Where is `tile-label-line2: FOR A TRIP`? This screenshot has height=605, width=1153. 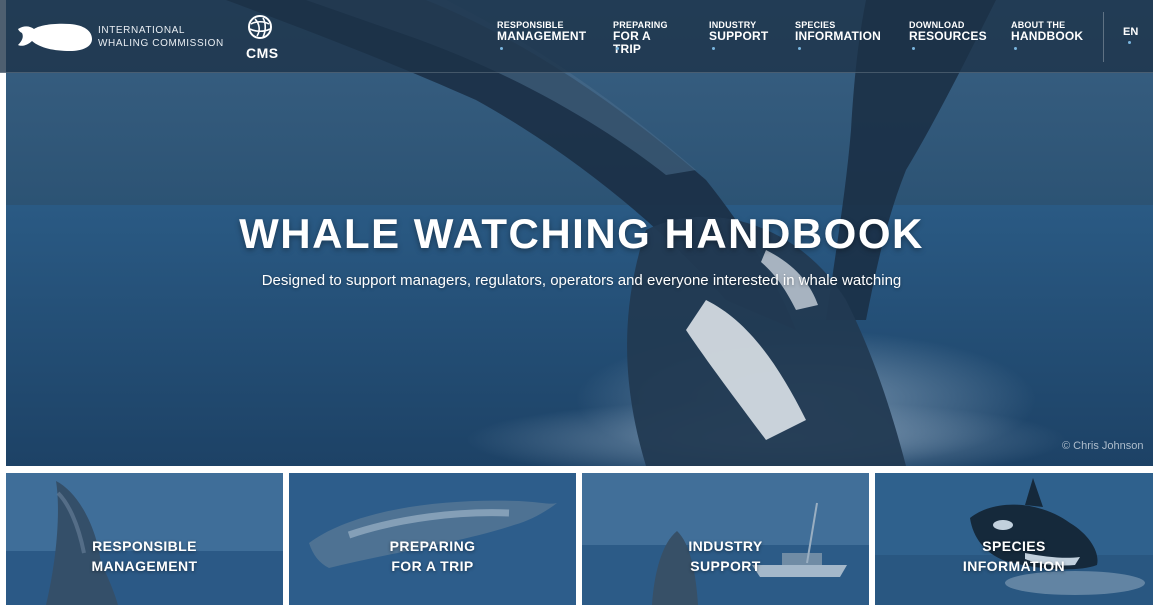 tile-label-line2: FOR A TRIP is located at coordinates (432, 566).